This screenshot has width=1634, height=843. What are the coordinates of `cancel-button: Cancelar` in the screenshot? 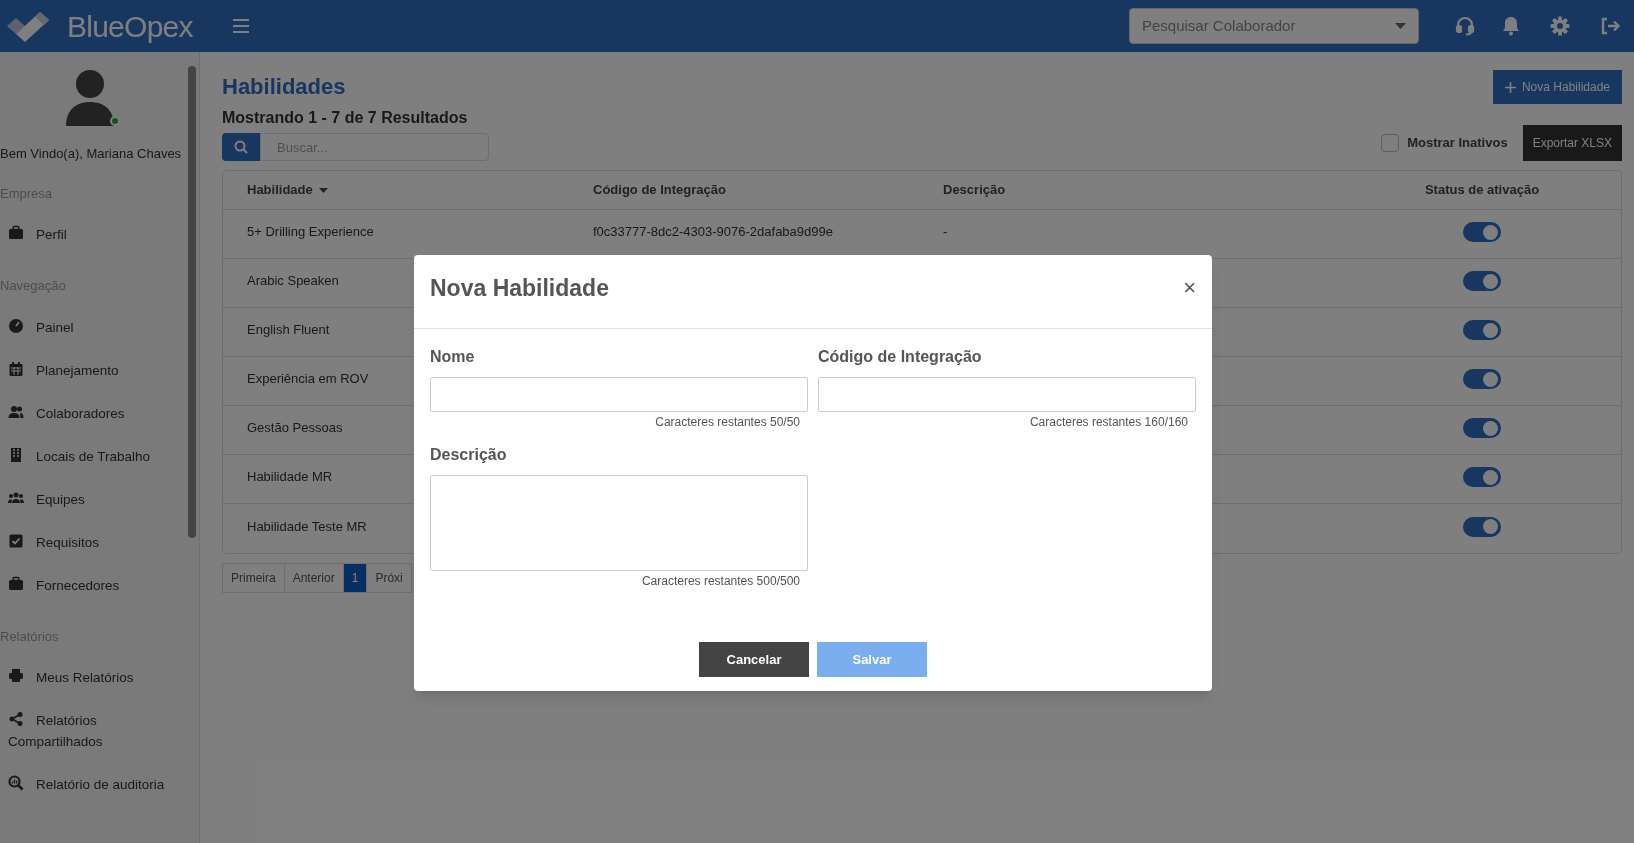 It's located at (754, 659).